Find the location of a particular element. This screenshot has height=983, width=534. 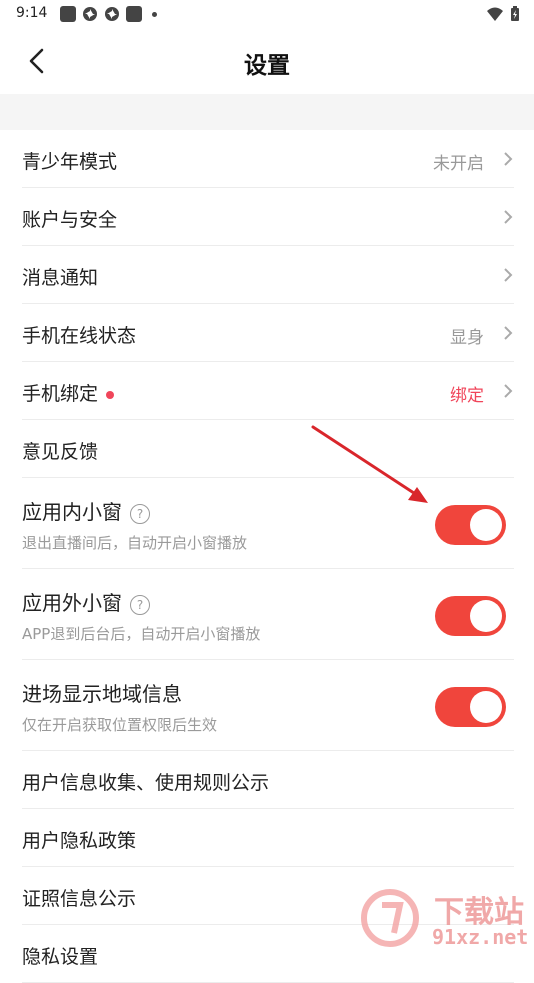

row-label: 证照信息公示 is located at coordinates (79, 899).